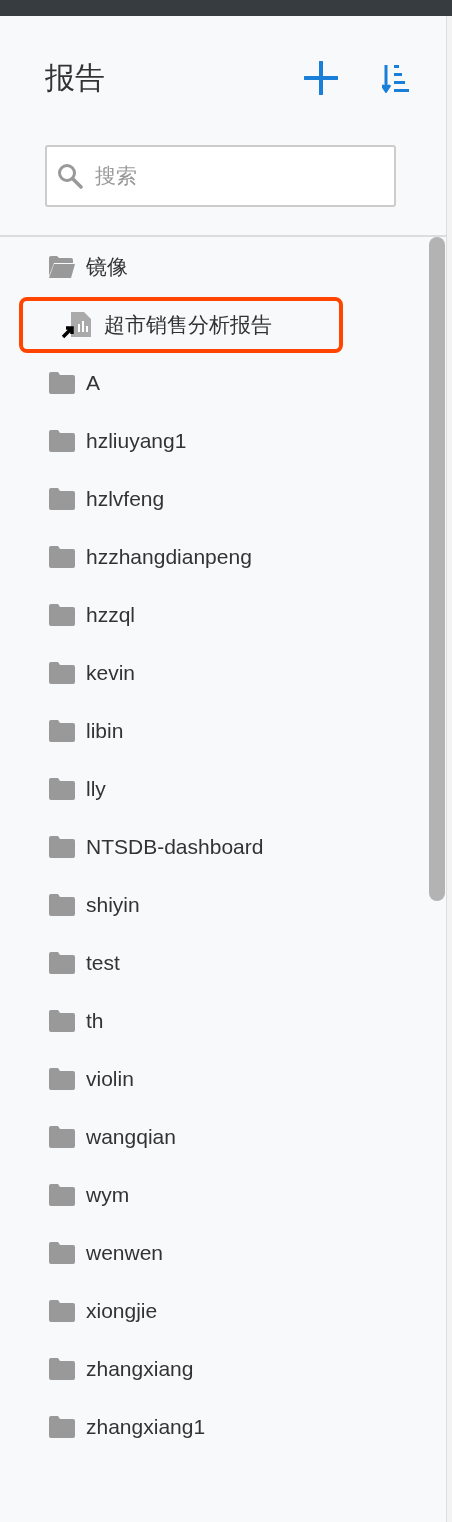 This screenshot has width=452, height=1522. I want to click on report-shortcut-icon, so click(77, 325).